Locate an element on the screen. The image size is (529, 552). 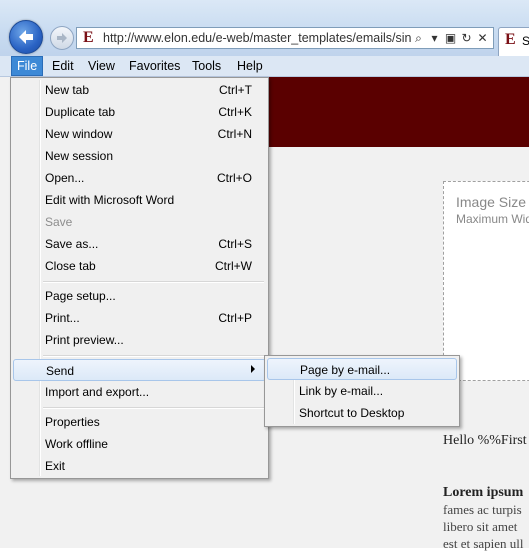
lorem-line: est et sapien ull is located at coordinates (483, 543).